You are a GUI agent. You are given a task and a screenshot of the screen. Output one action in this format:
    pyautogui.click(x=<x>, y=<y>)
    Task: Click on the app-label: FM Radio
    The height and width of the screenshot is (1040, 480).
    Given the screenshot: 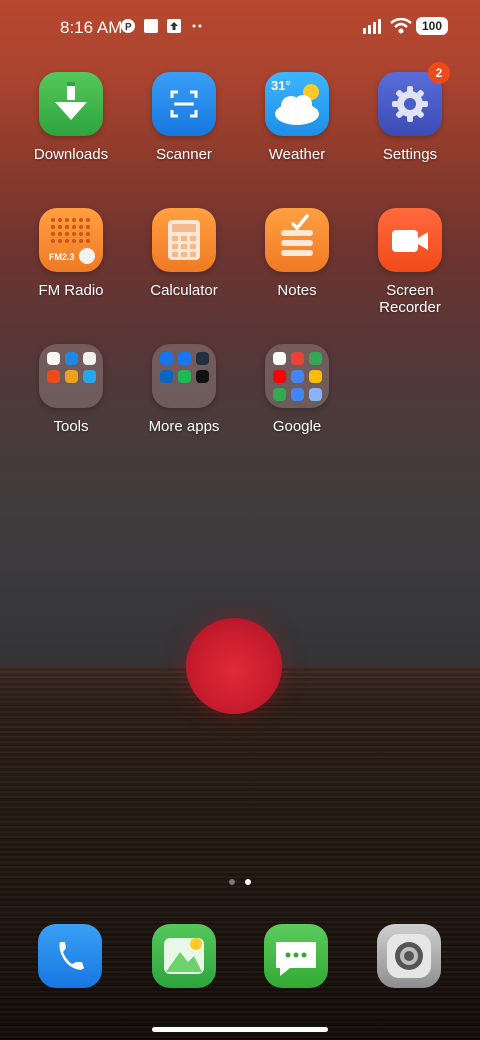 What is the action you would take?
    pyautogui.click(x=71, y=290)
    